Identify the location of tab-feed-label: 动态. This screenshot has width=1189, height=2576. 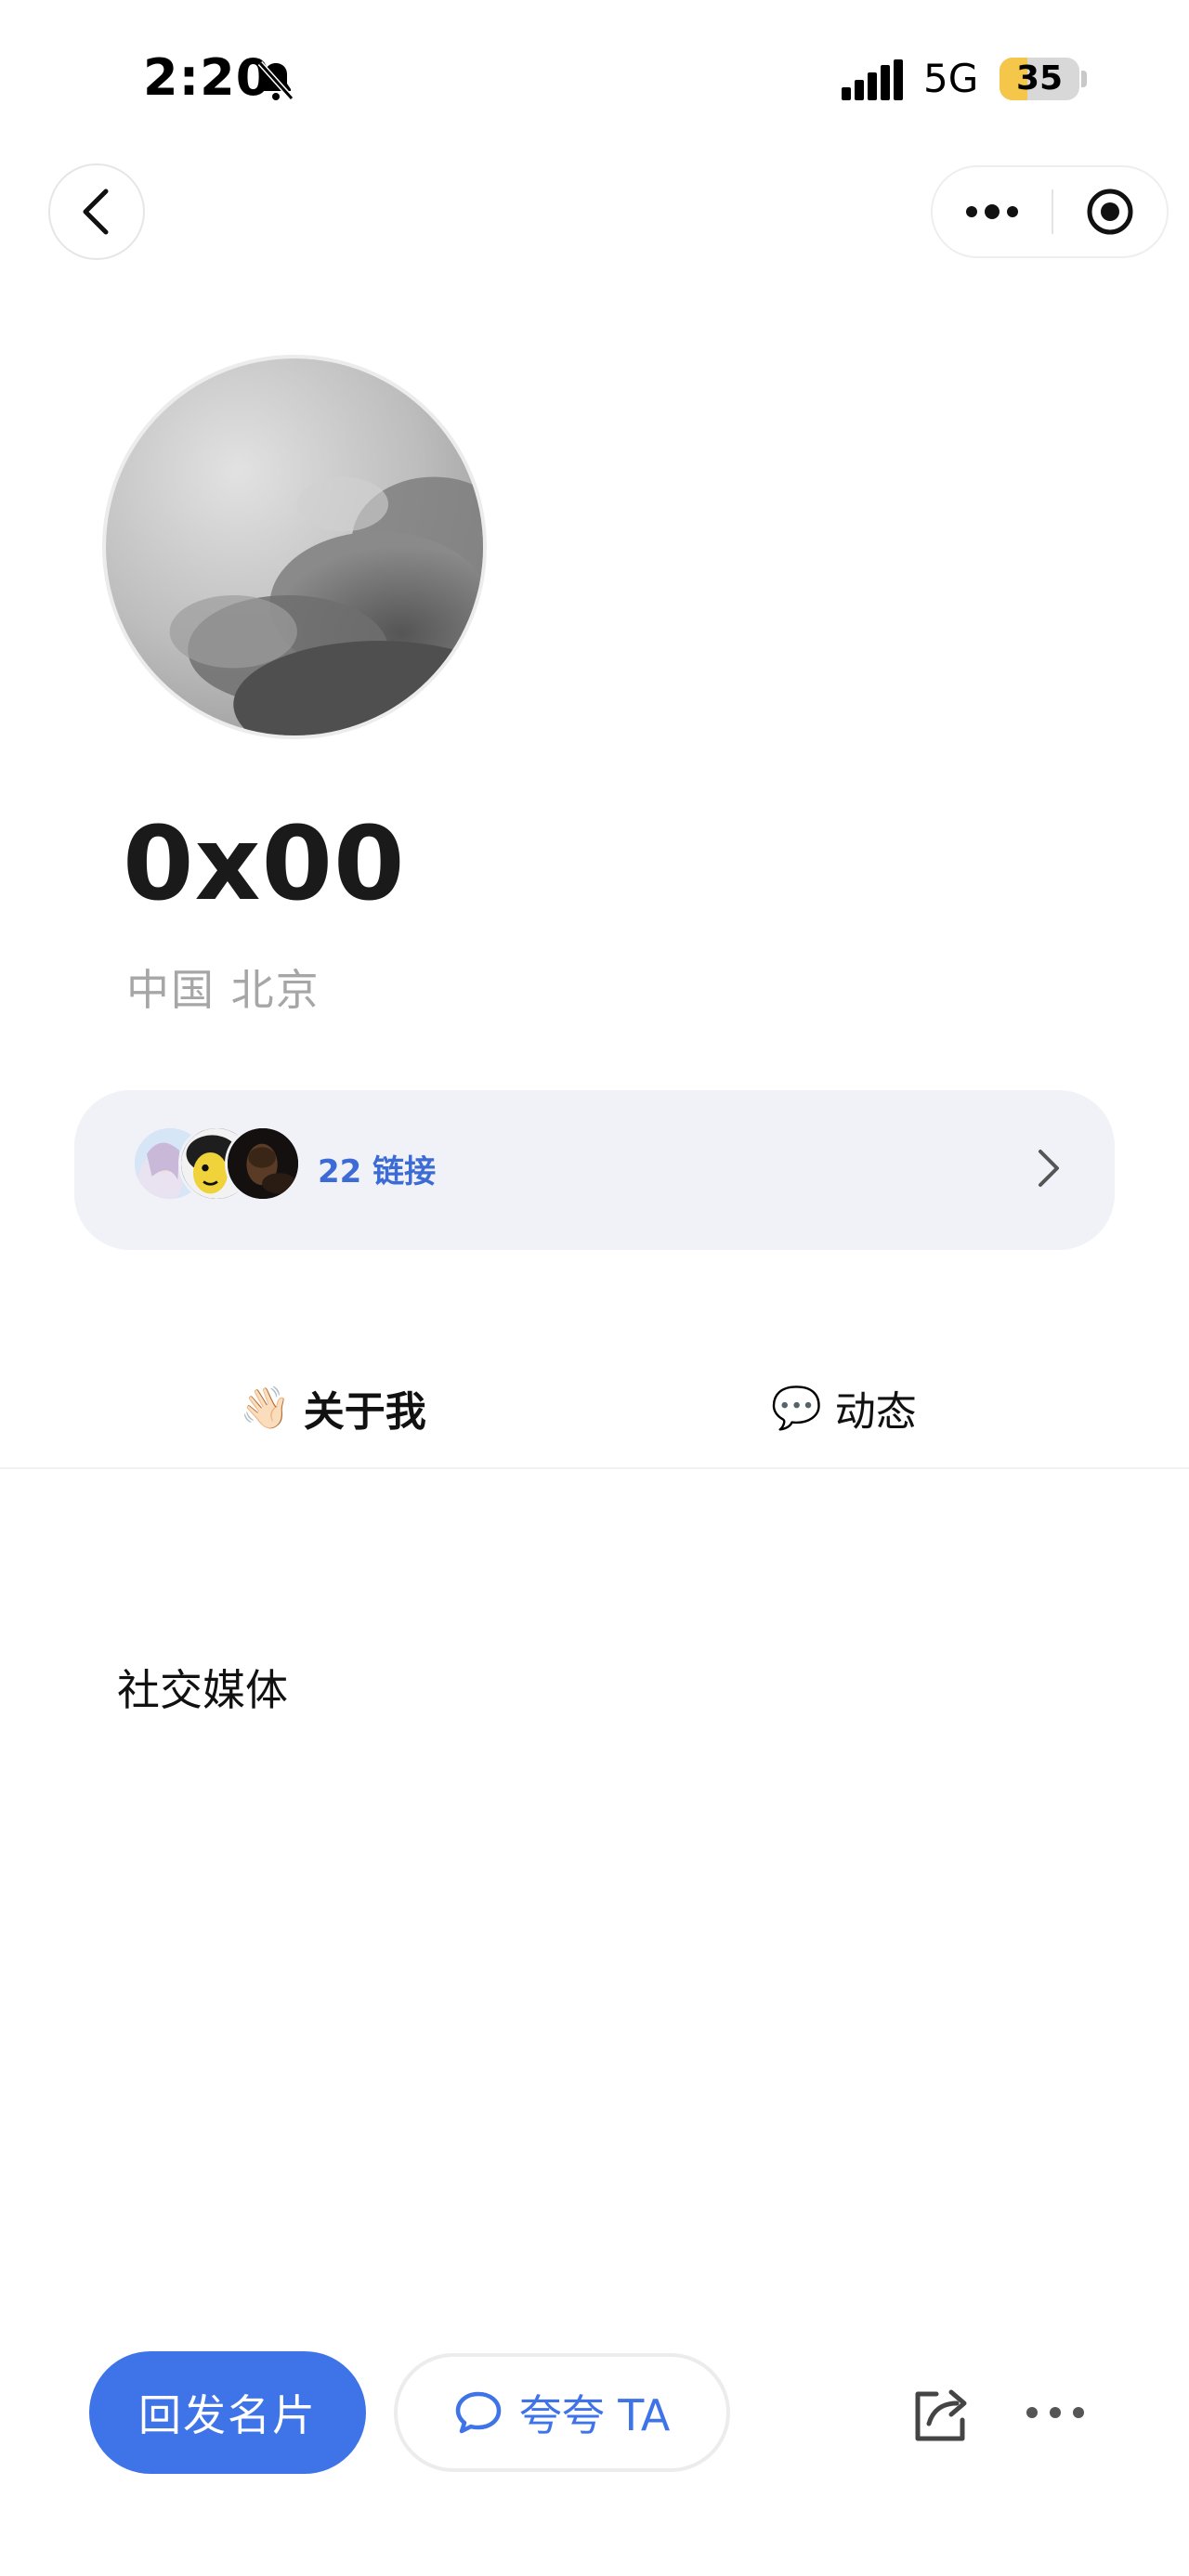
(875, 1412).